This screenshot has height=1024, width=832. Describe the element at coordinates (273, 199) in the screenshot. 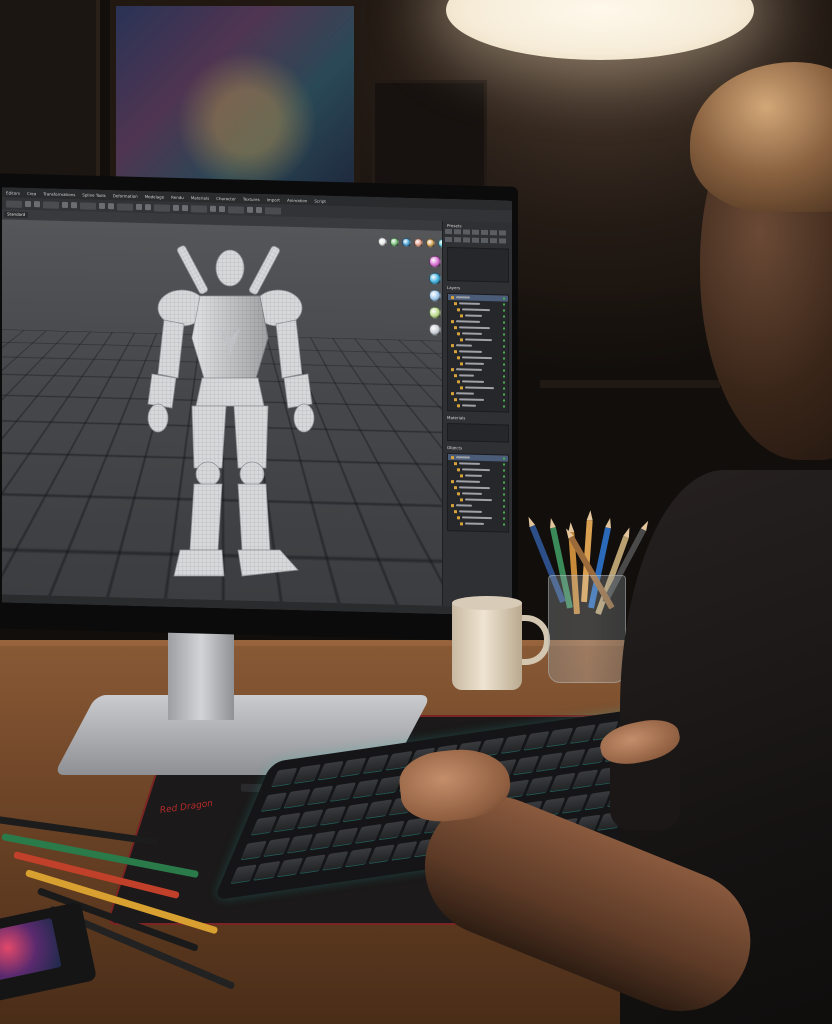

I see `menu-item: Import` at that location.